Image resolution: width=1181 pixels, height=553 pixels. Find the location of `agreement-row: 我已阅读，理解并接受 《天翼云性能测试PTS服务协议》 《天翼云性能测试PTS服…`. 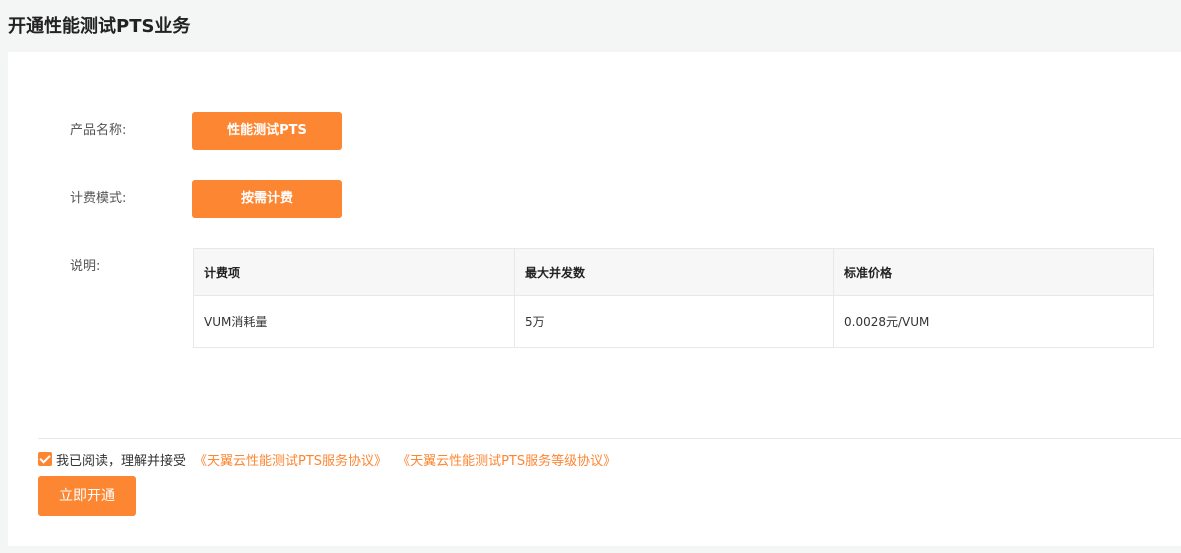

agreement-row: 我已阅读，理解并接受 《天翼云性能测试PTS服务协议》 《天翼云性能测试PTS服… is located at coordinates (327, 459).